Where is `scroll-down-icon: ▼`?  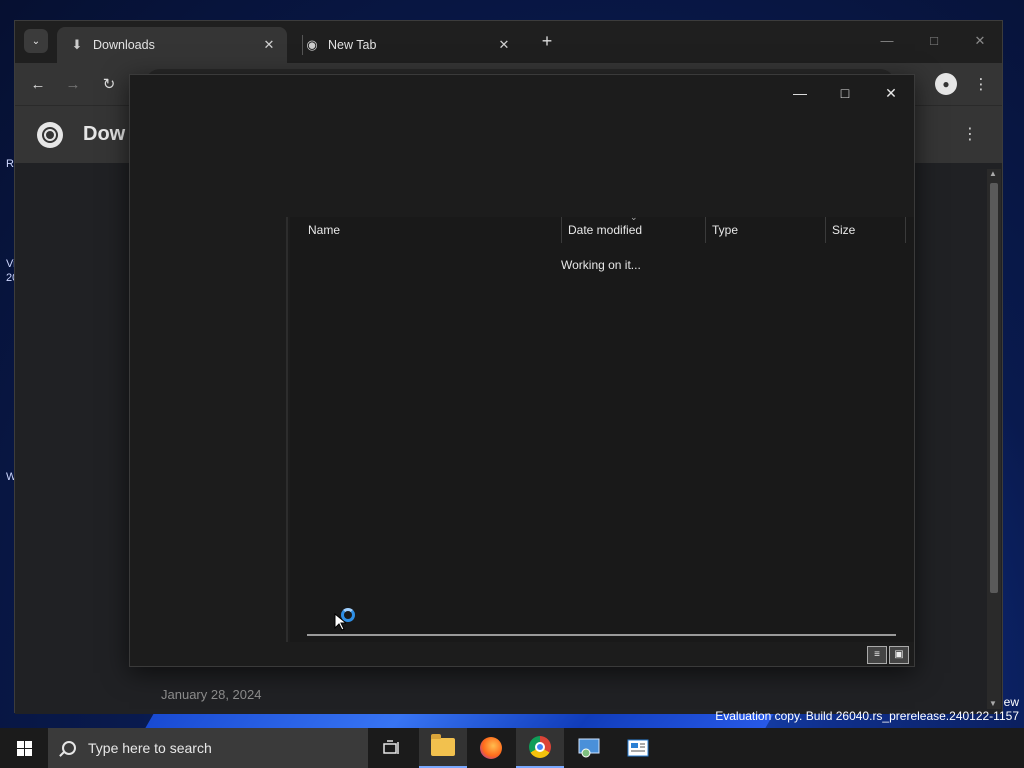 scroll-down-icon: ▼ is located at coordinates (993, 703).